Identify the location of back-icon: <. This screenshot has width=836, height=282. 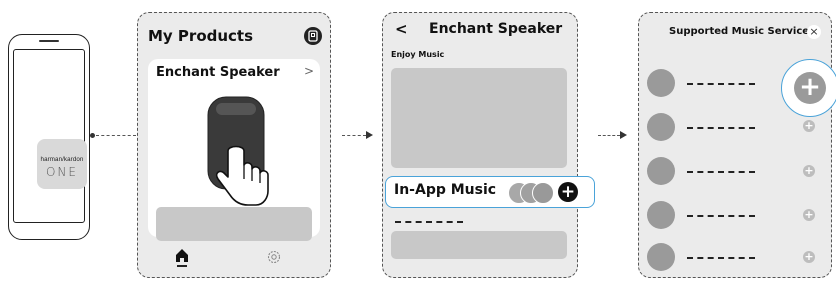
(401, 29).